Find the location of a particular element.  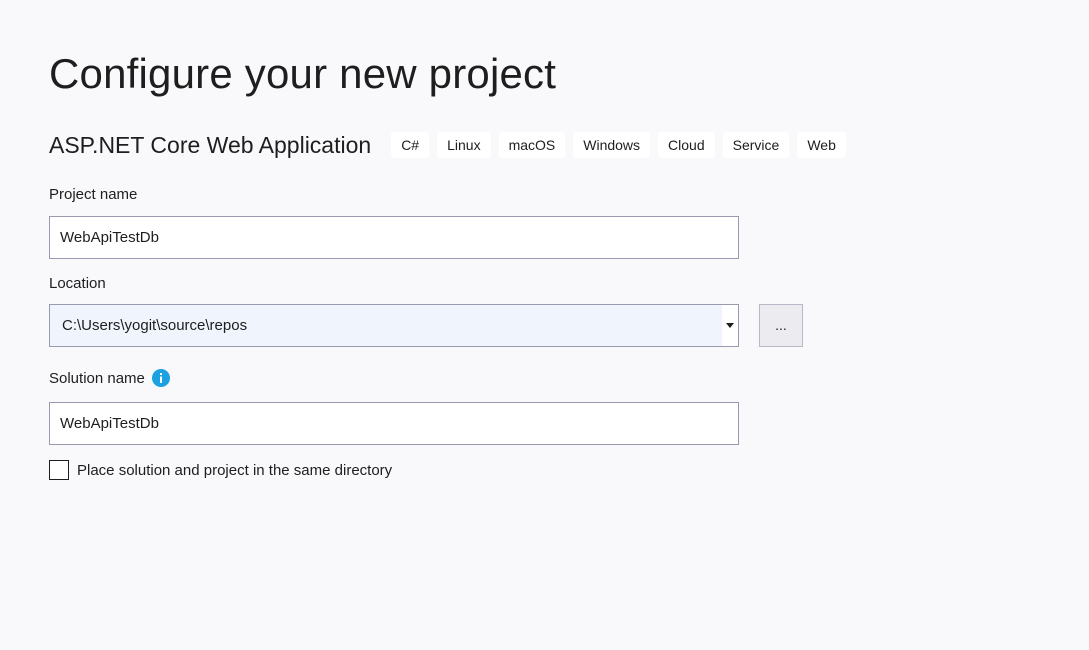

location-value: C:\Users\yogit\source\repos is located at coordinates (155, 325).